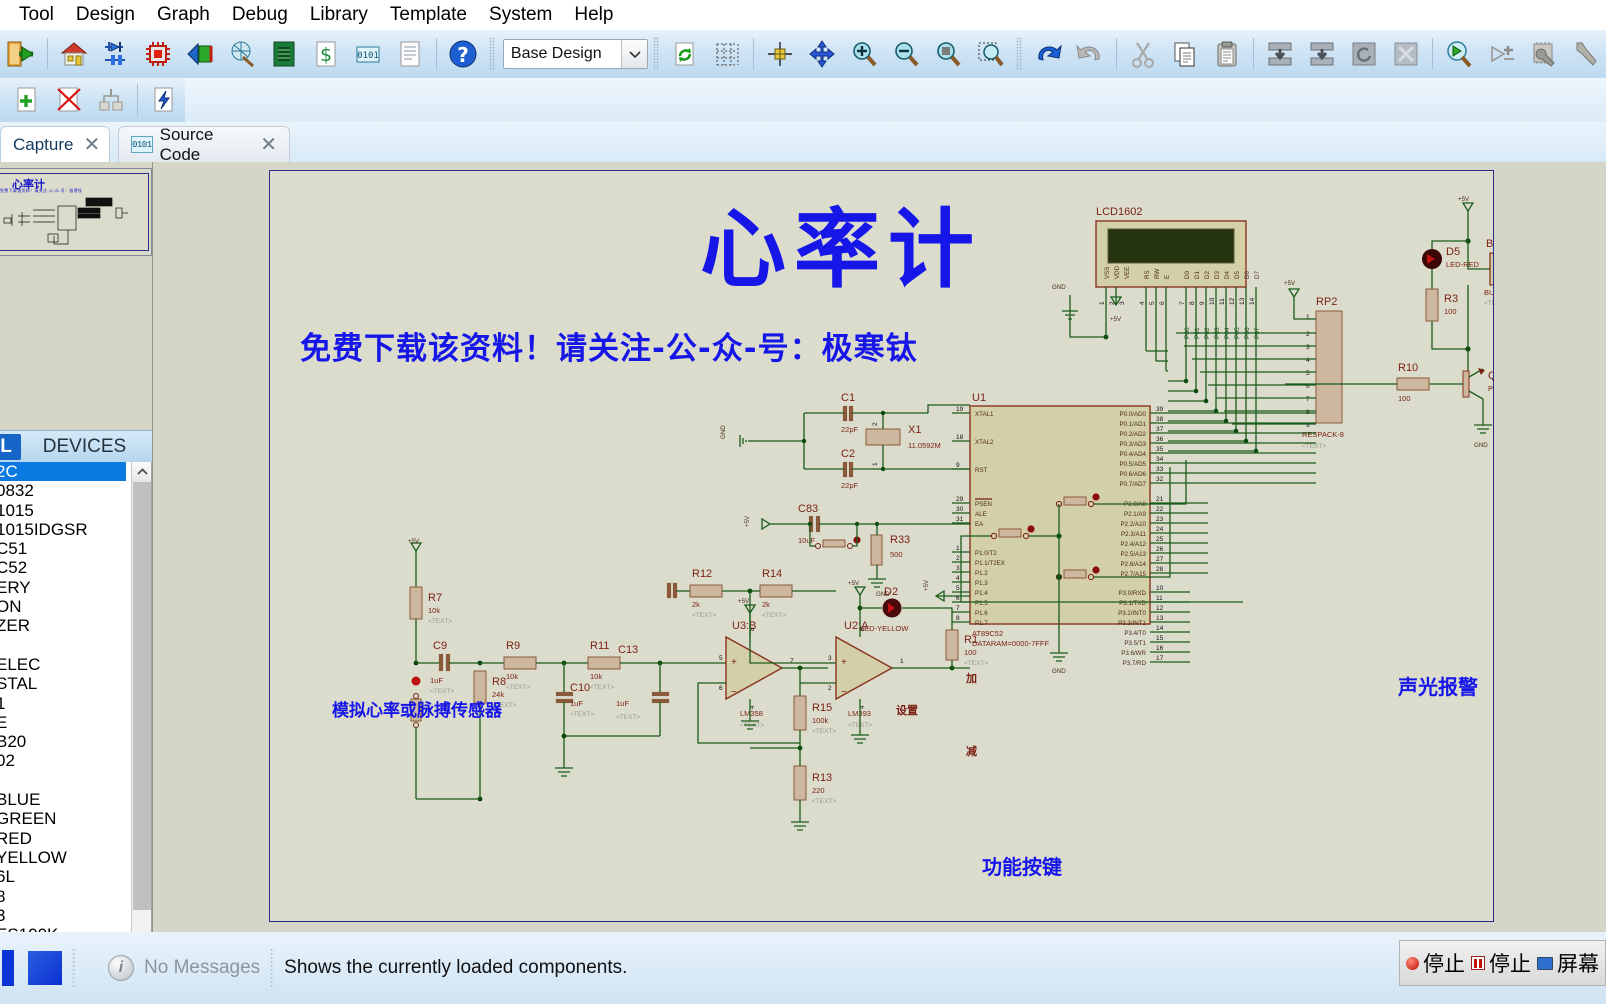 This screenshot has width=1606, height=1004. Describe the element at coordinates (1501, 963) in the screenshot. I see `sim-pause-button: 停止` at that location.